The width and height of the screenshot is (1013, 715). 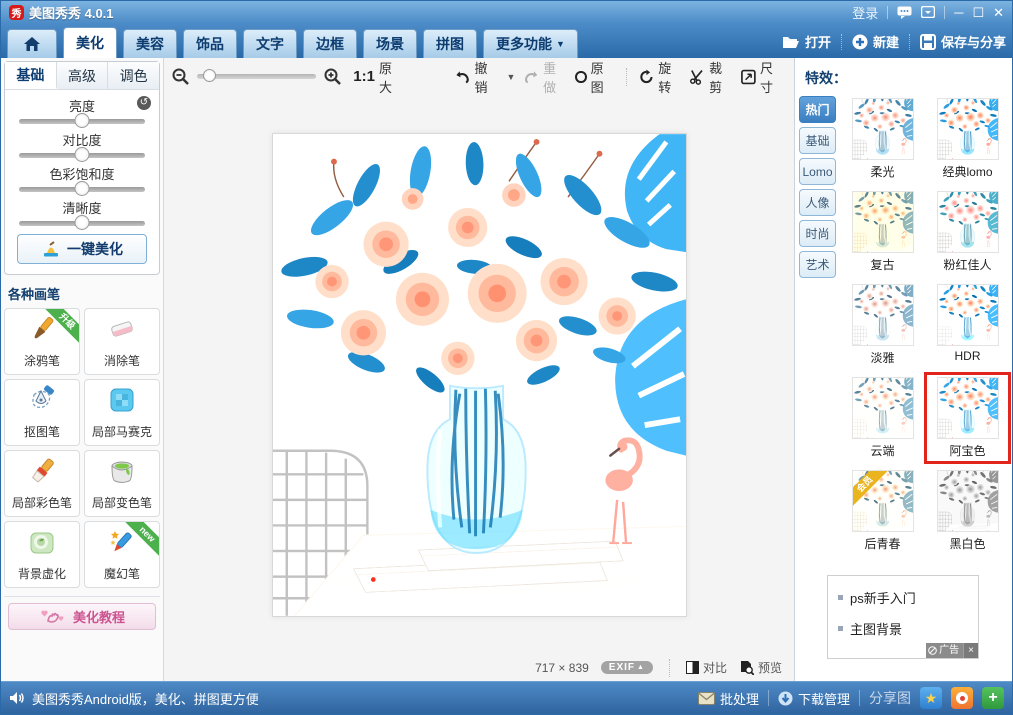 I want to click on effect-HDR: HDR, so click(x=967, y=325).